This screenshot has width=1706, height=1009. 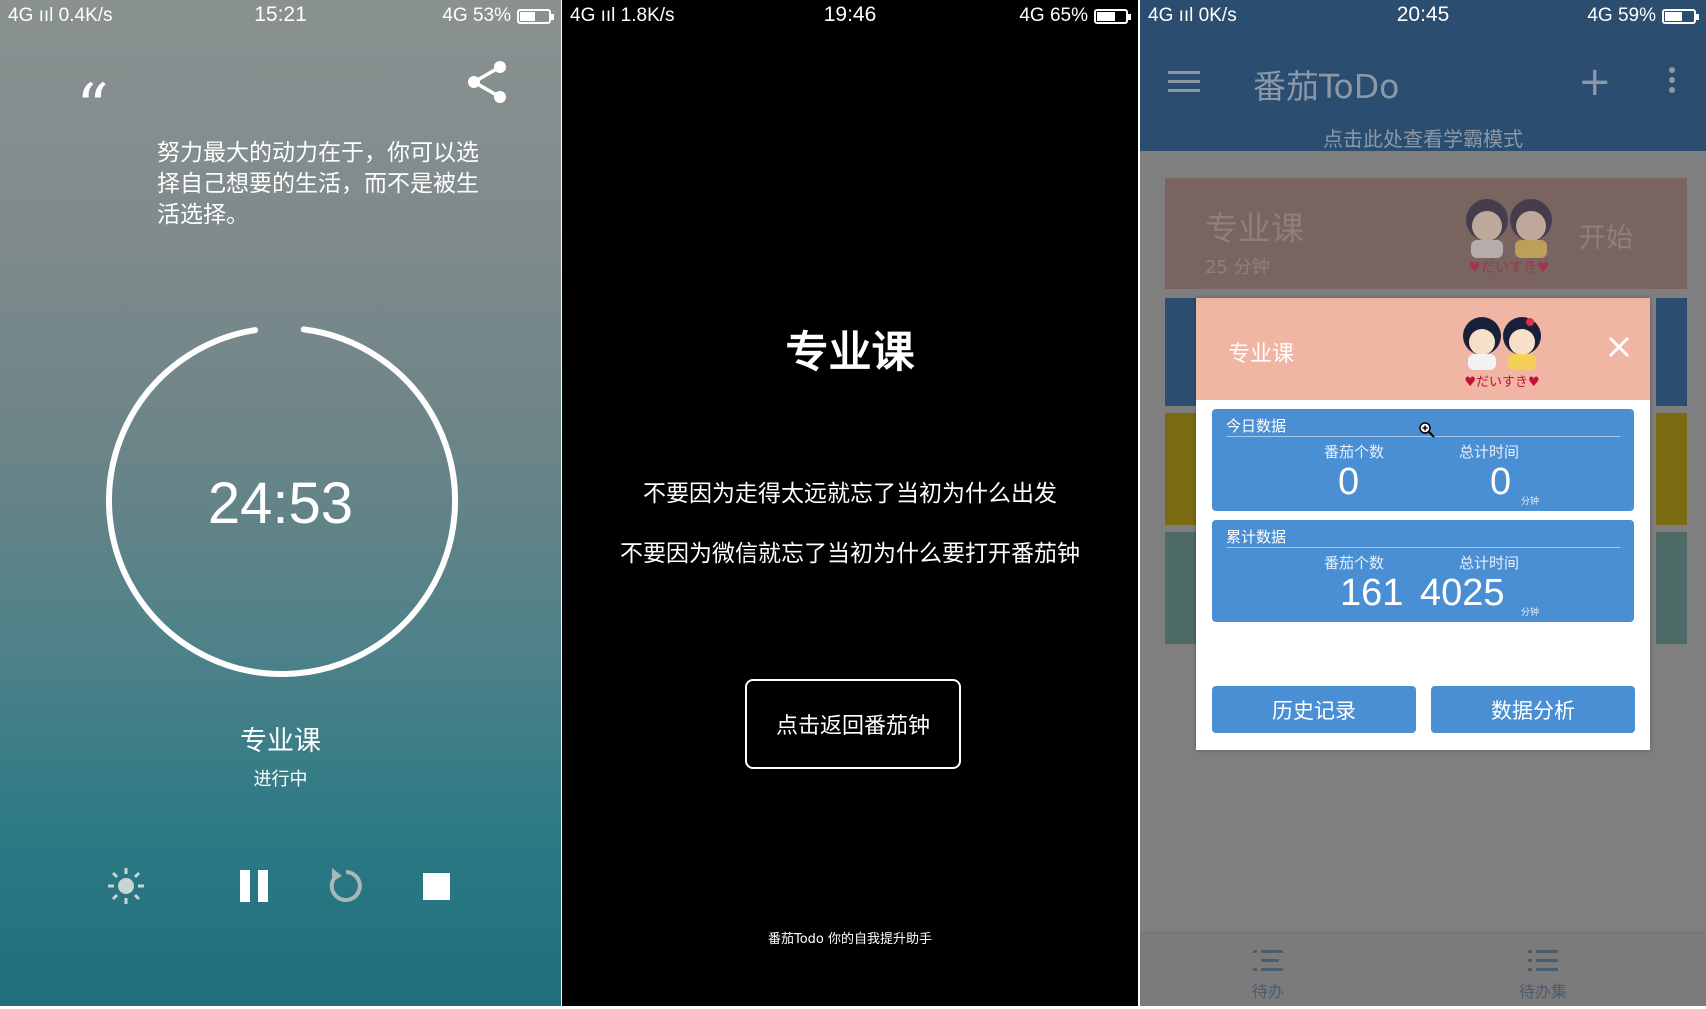 What do you see at coordinates (1254, 228) in the screenshot?
I see `task-card-name: 专业课` at bounding box center [1254, 228].